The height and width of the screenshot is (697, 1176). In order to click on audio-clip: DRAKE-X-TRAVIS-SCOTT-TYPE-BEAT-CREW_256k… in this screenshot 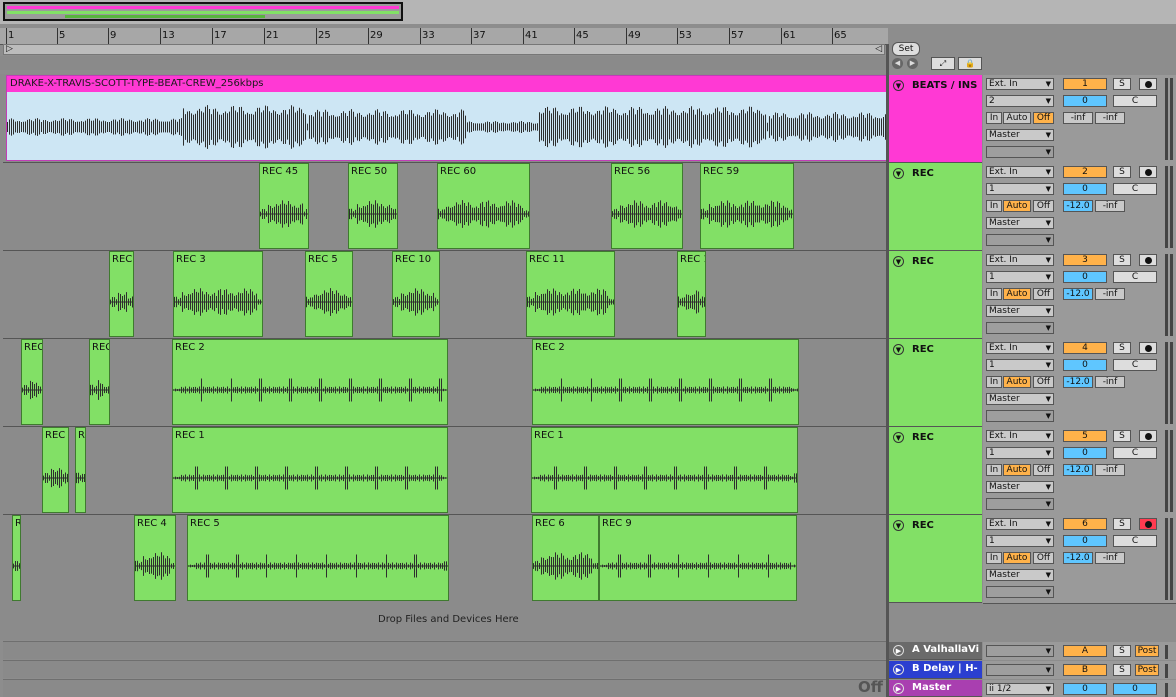, I will do `click(447, 118)`.